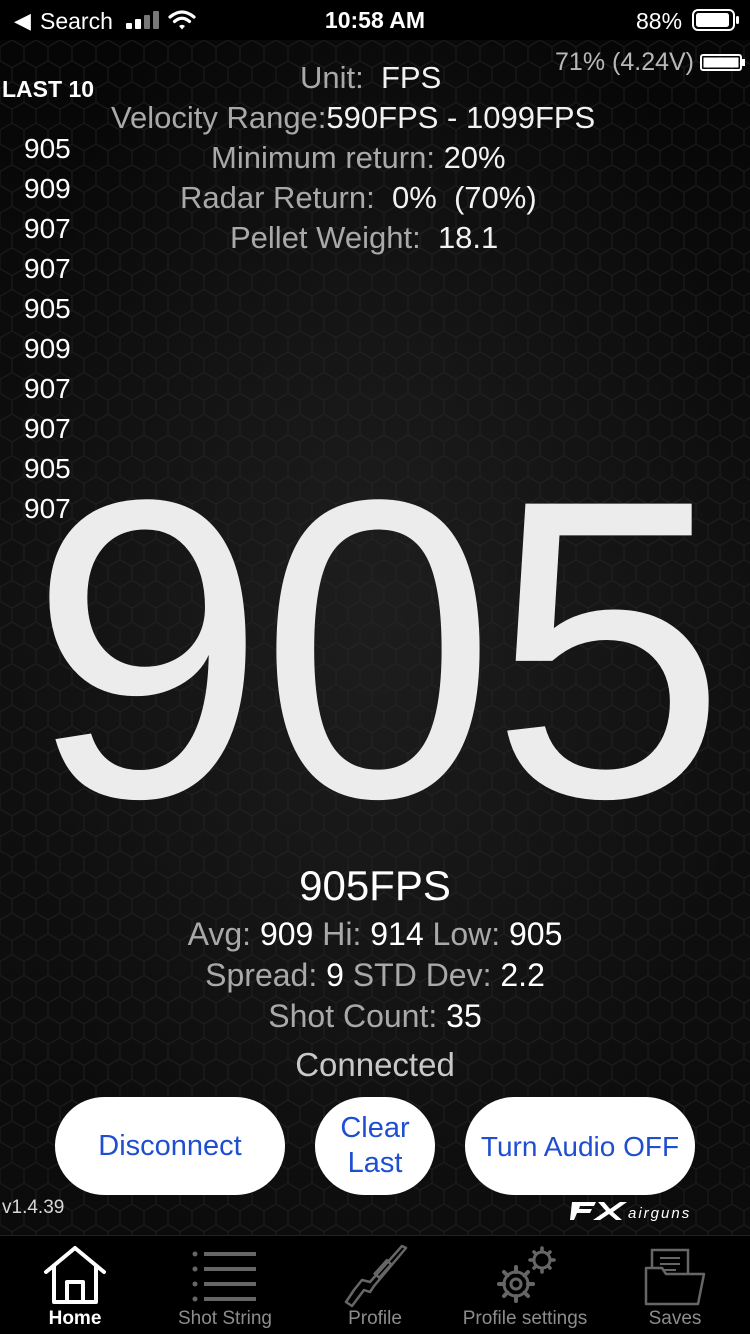  I want to click on tab-shot-string: Shot String, so click(225, 1285).